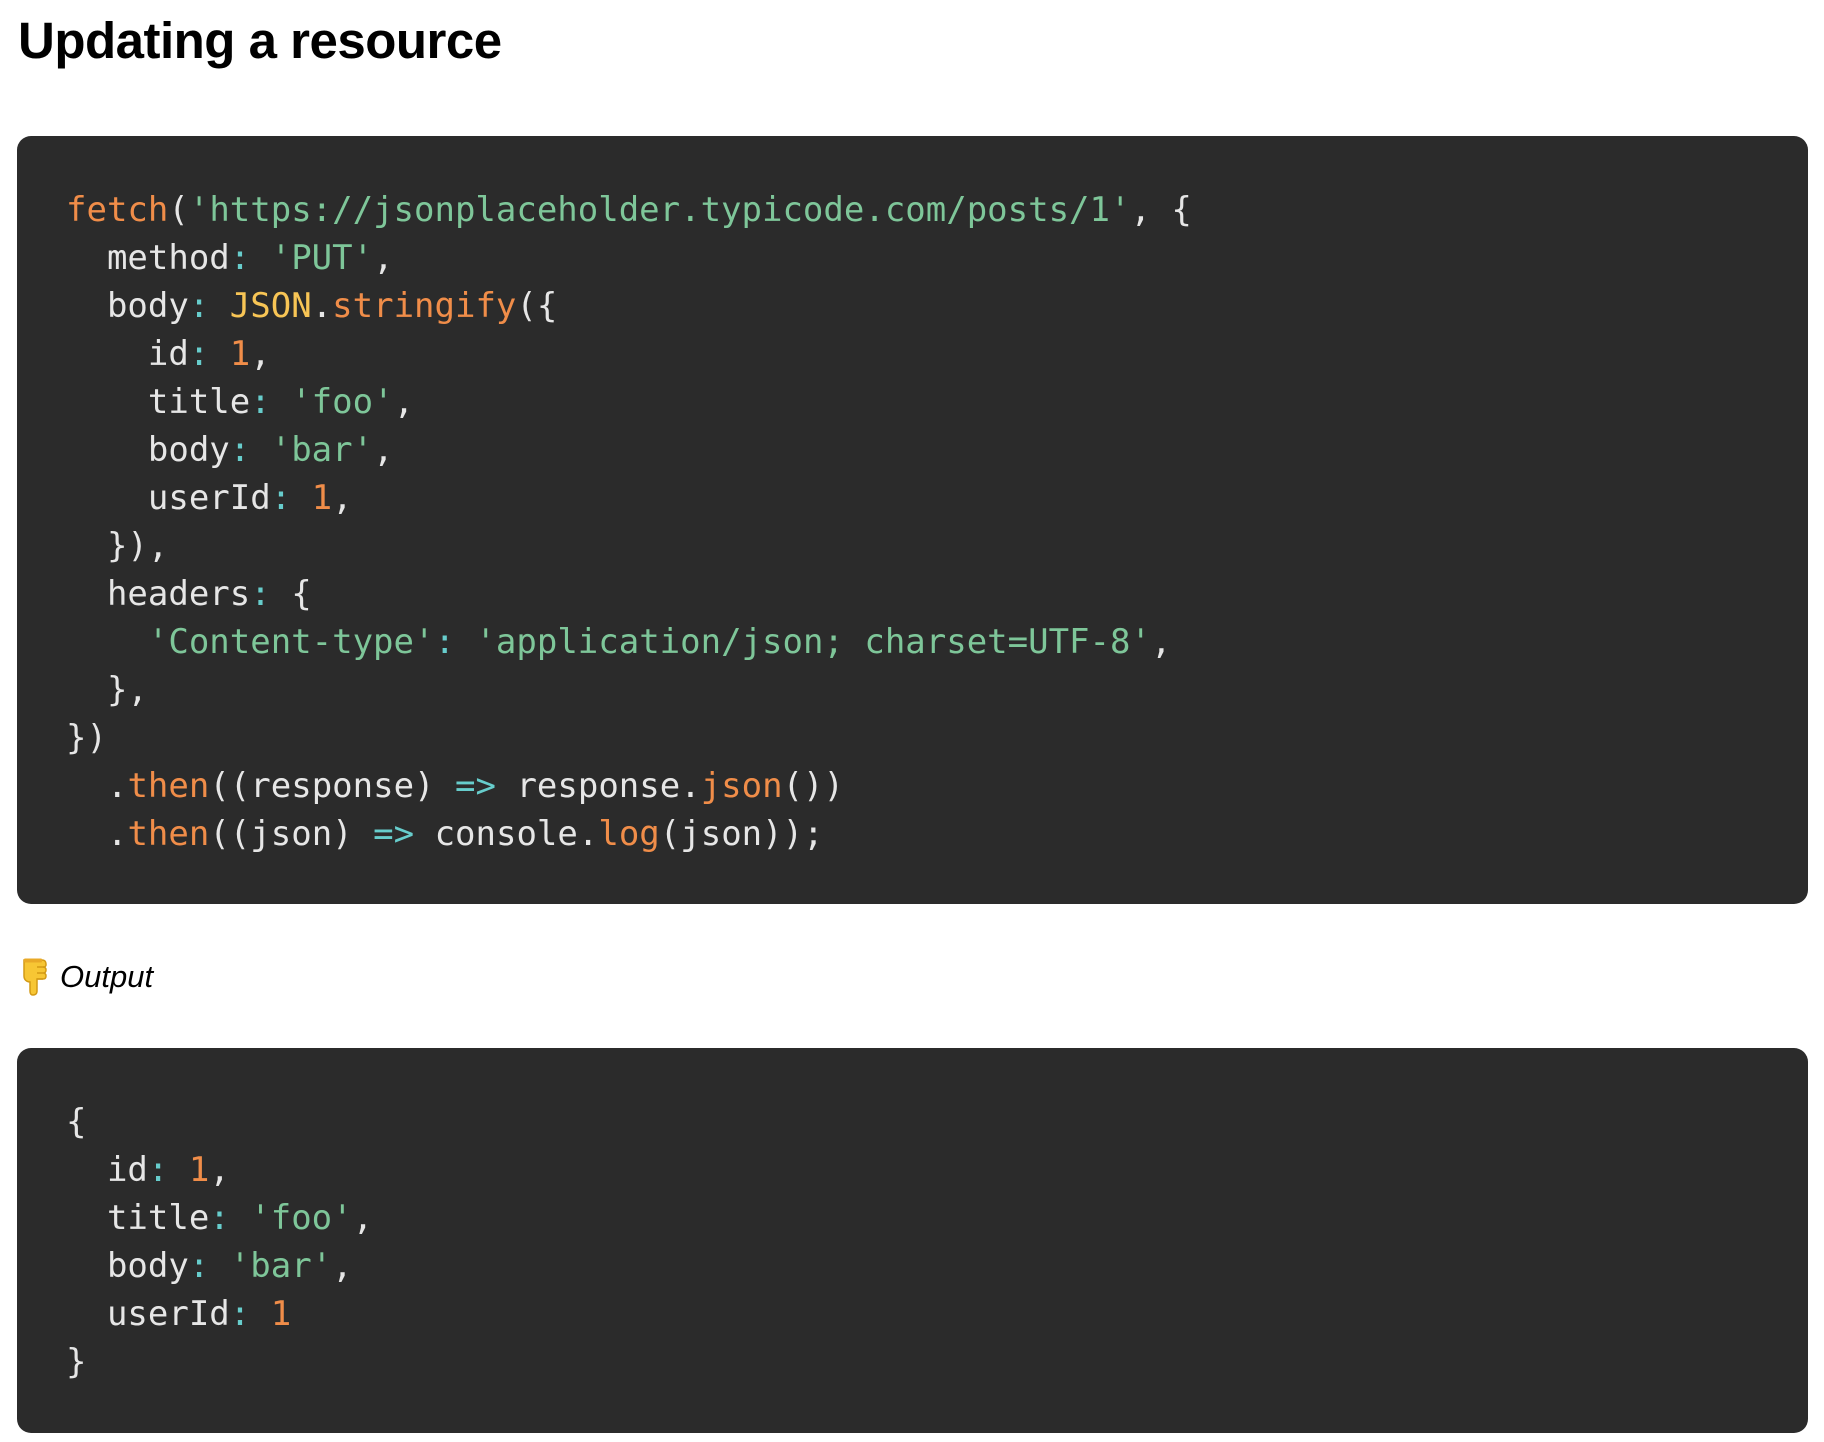  I want to click on code-token-str: 'Content-type', so click(291, 642).